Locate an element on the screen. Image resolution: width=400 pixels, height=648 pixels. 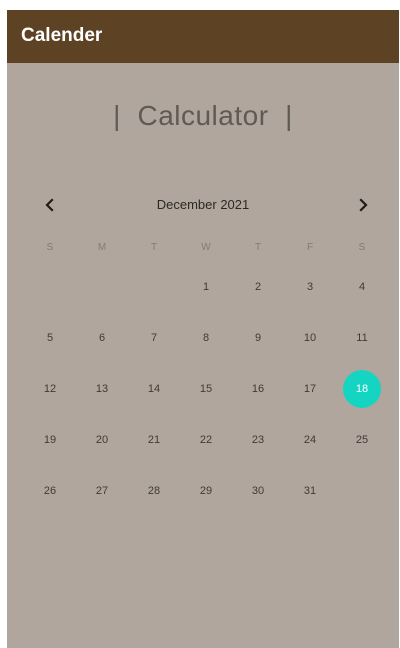
day-number: 30 is located at coordinates (258, 491).